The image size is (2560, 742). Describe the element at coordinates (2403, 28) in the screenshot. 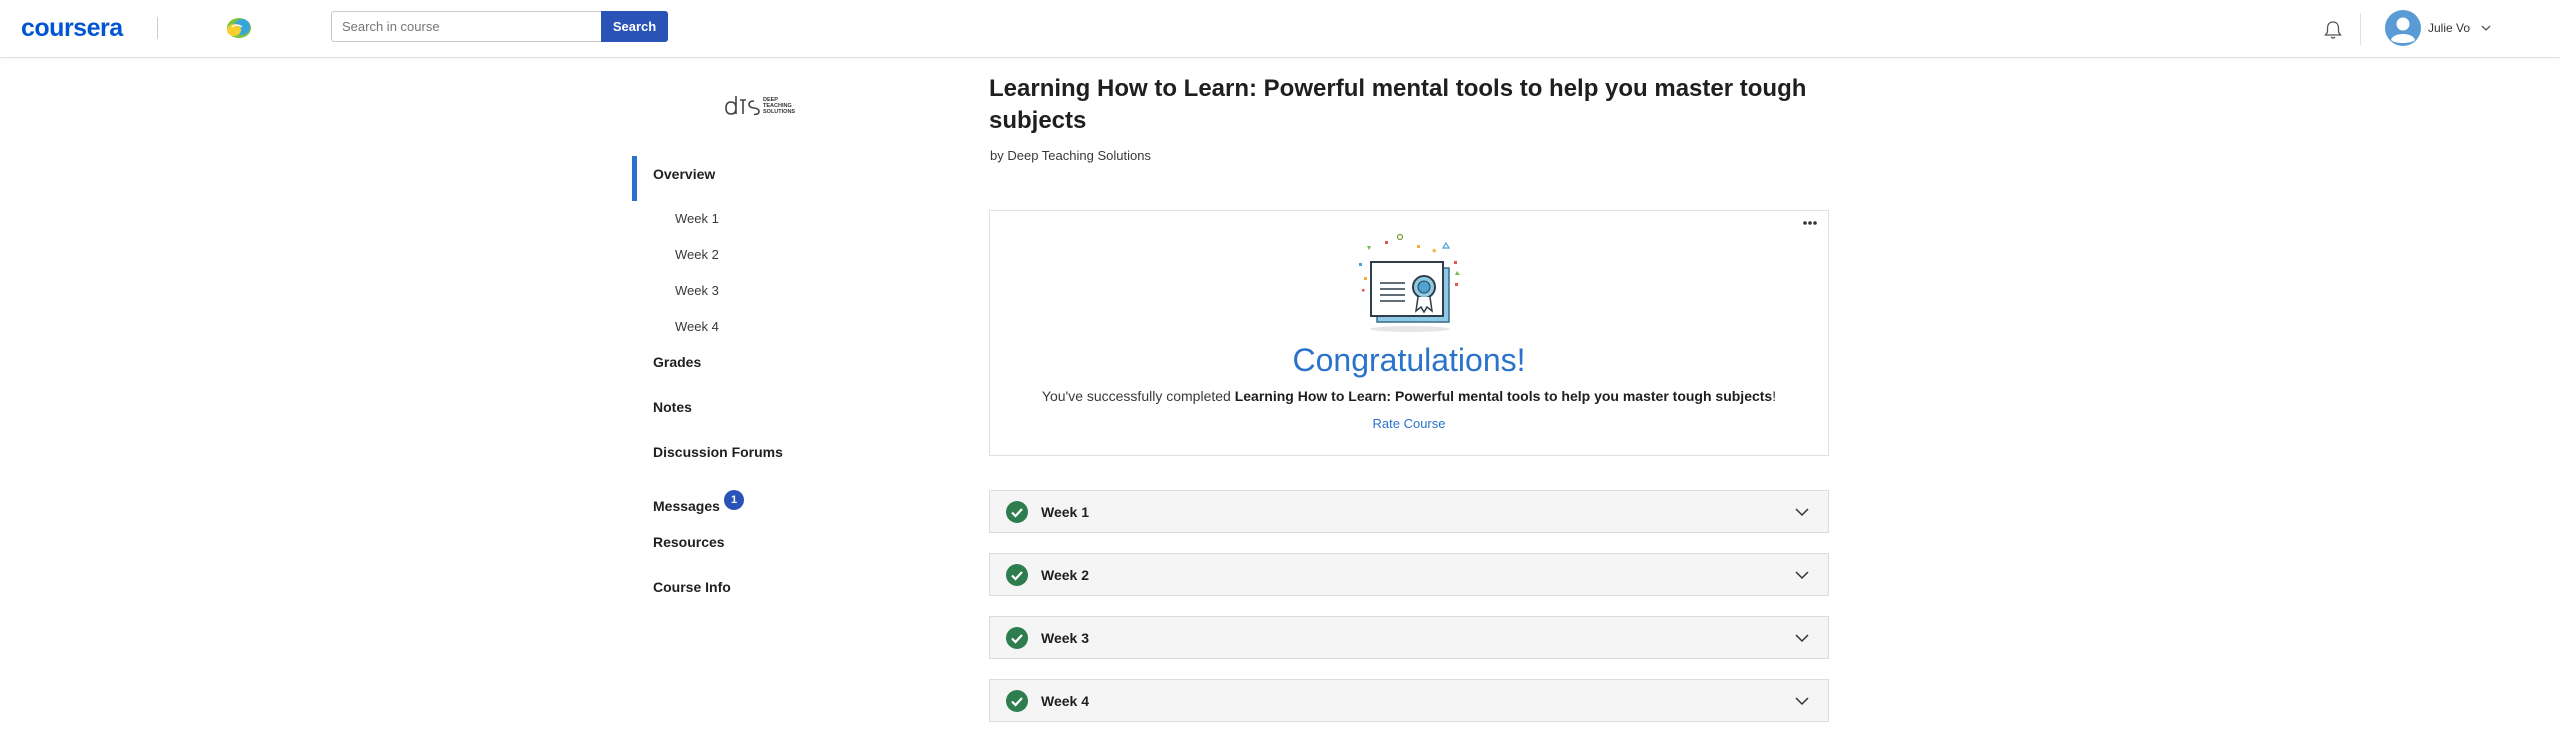

I see `user-avatar-icon` at that location.